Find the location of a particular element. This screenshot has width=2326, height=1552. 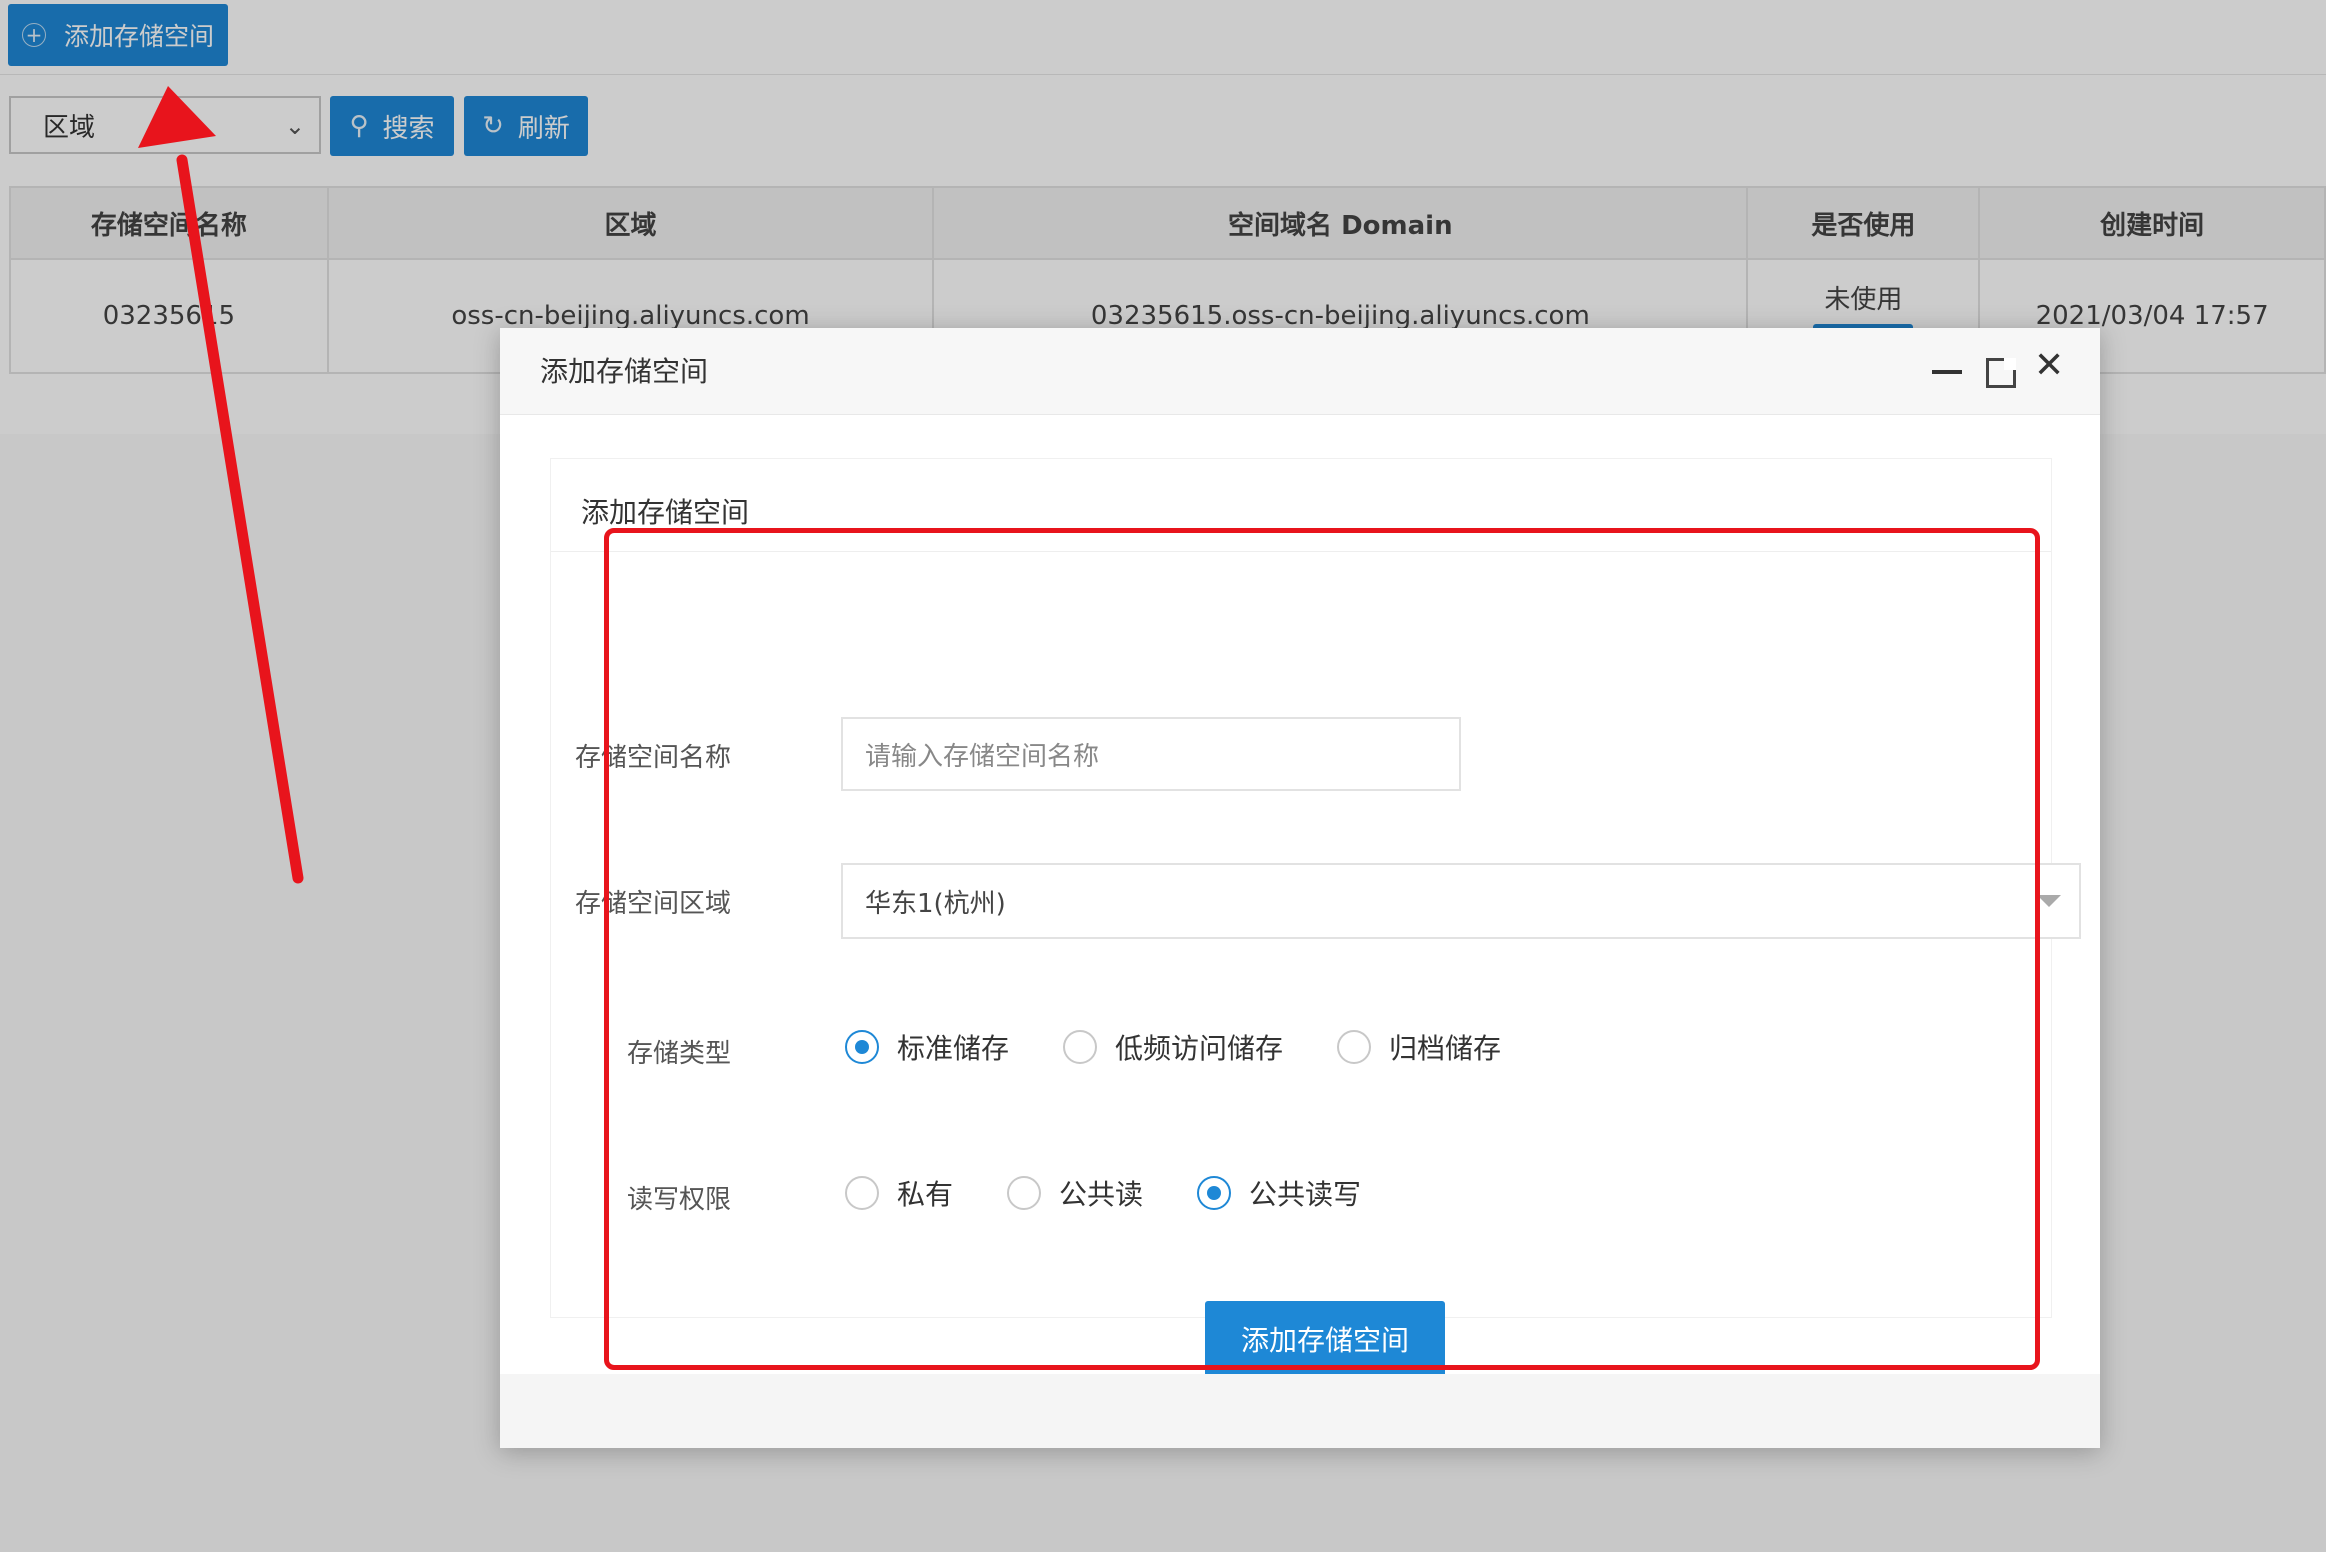

caret-down-icon is located at coordinates (2049, 901).